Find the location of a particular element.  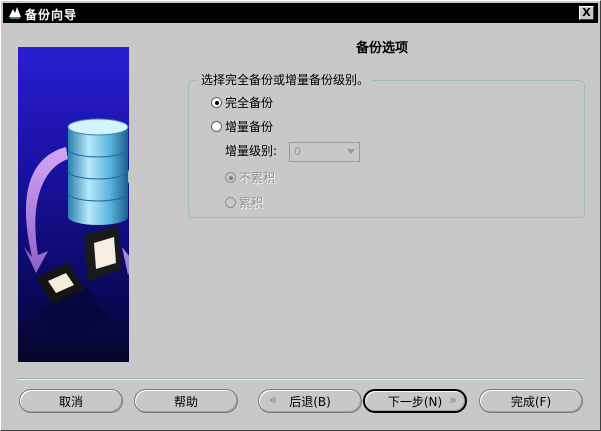

finish-button: 完成(F) is located at coordinates (531, 401).